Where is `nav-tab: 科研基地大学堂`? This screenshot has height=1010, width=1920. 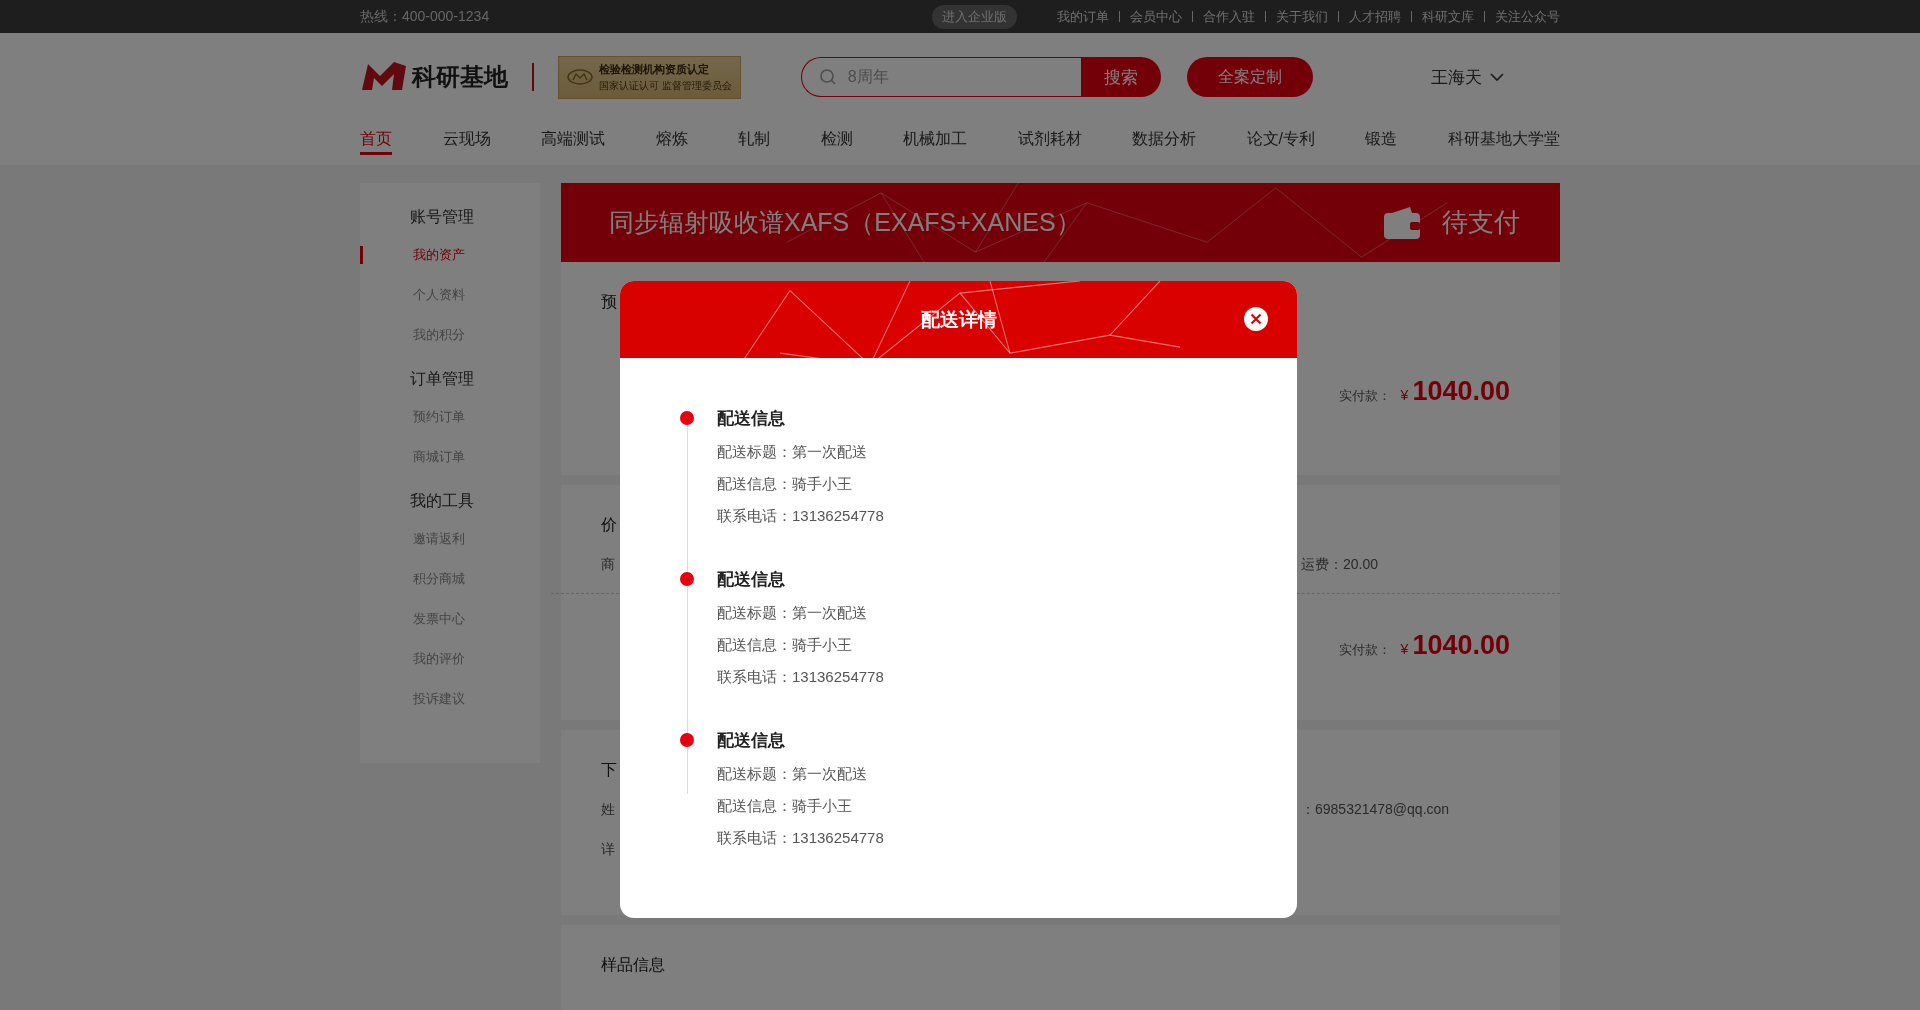 nav-tab: 科研基地大学堂 is located at coordinates (1503, 138).